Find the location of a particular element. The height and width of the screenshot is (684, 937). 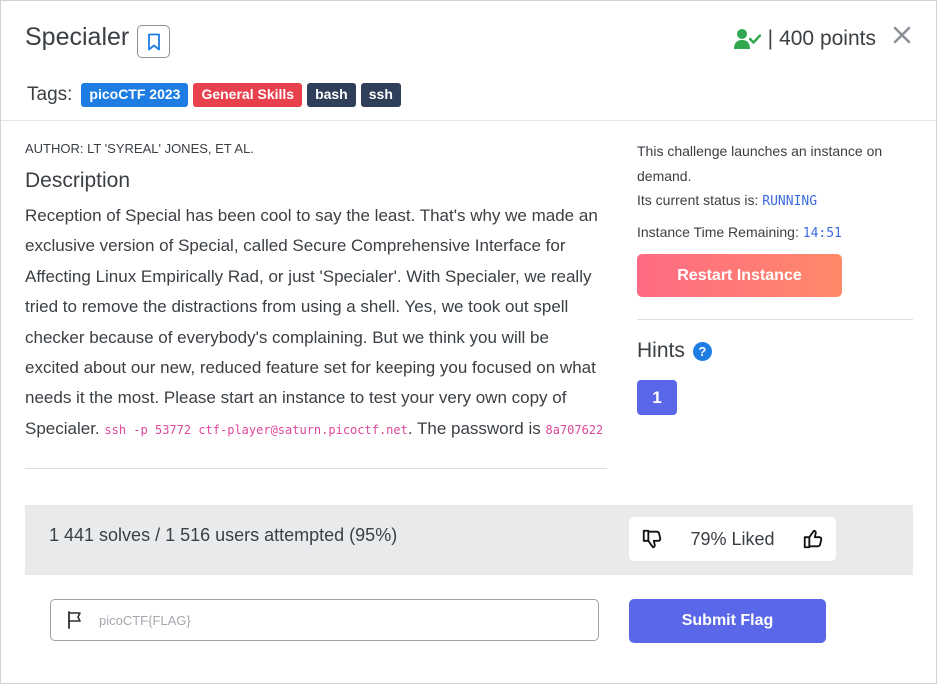

flag-input is located at coordinates (339, 620).